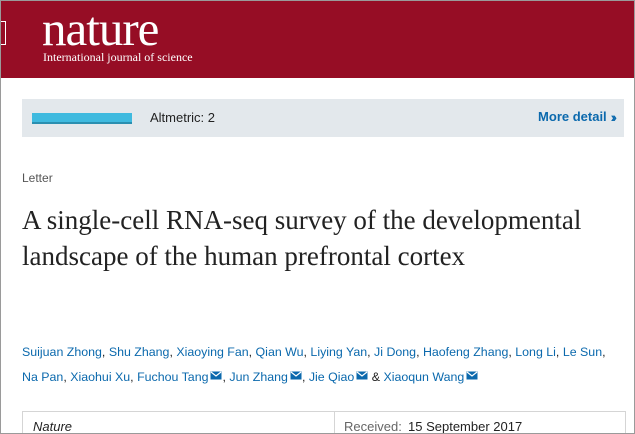 The height and width of the screenshot is (434, 635). Describe the element at coordinates (100, 377) in the screenshot. I see `author-link: Xiaohui Xu` at that location.